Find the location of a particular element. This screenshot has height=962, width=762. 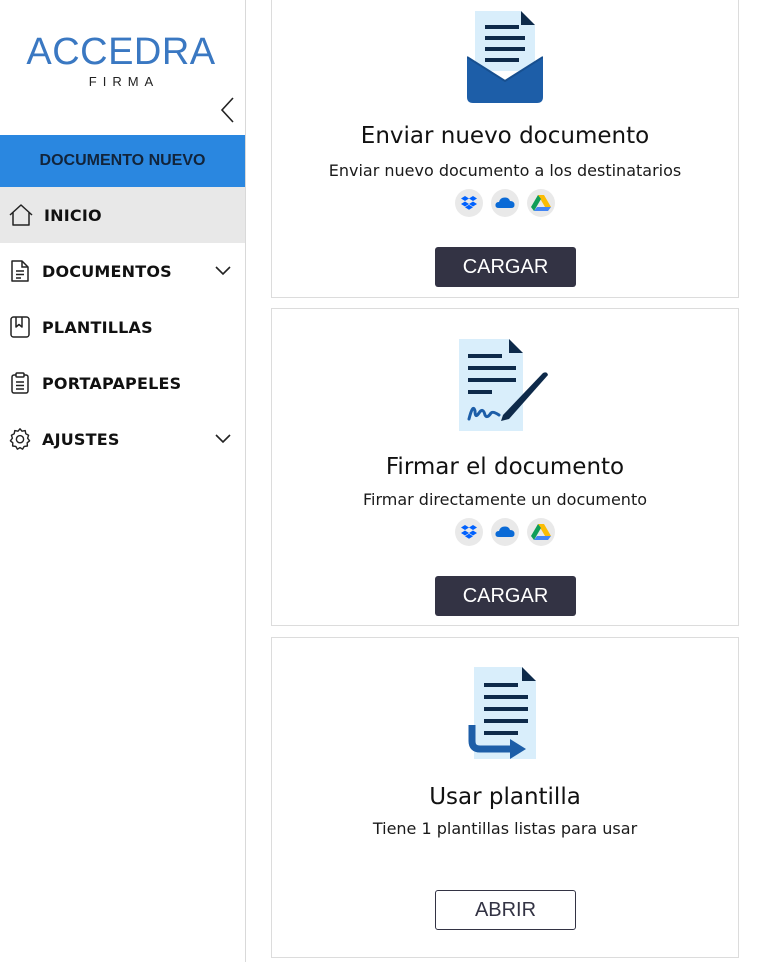

logo: ACCEDRA FIRMA is located at coordinates (123, 60).